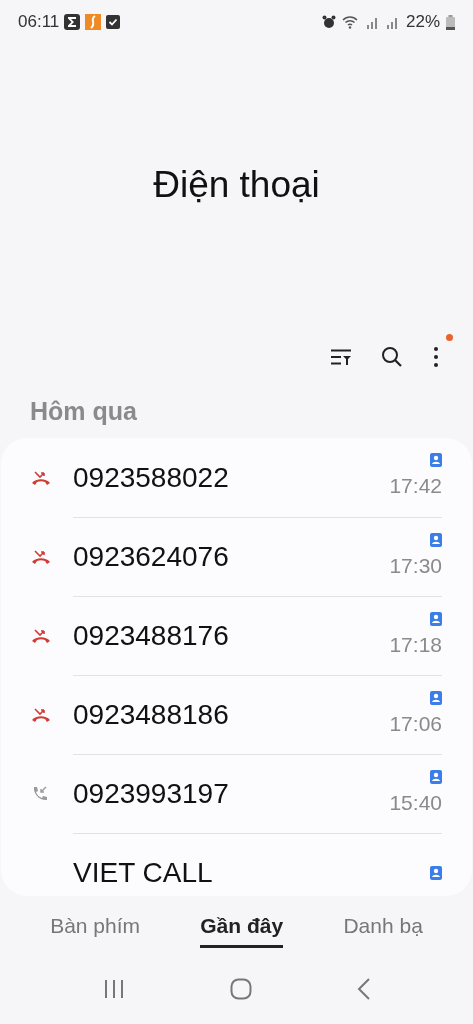 This screenshot has width=473, height=1024. I want to click on filter-icon, so click(341, 357).